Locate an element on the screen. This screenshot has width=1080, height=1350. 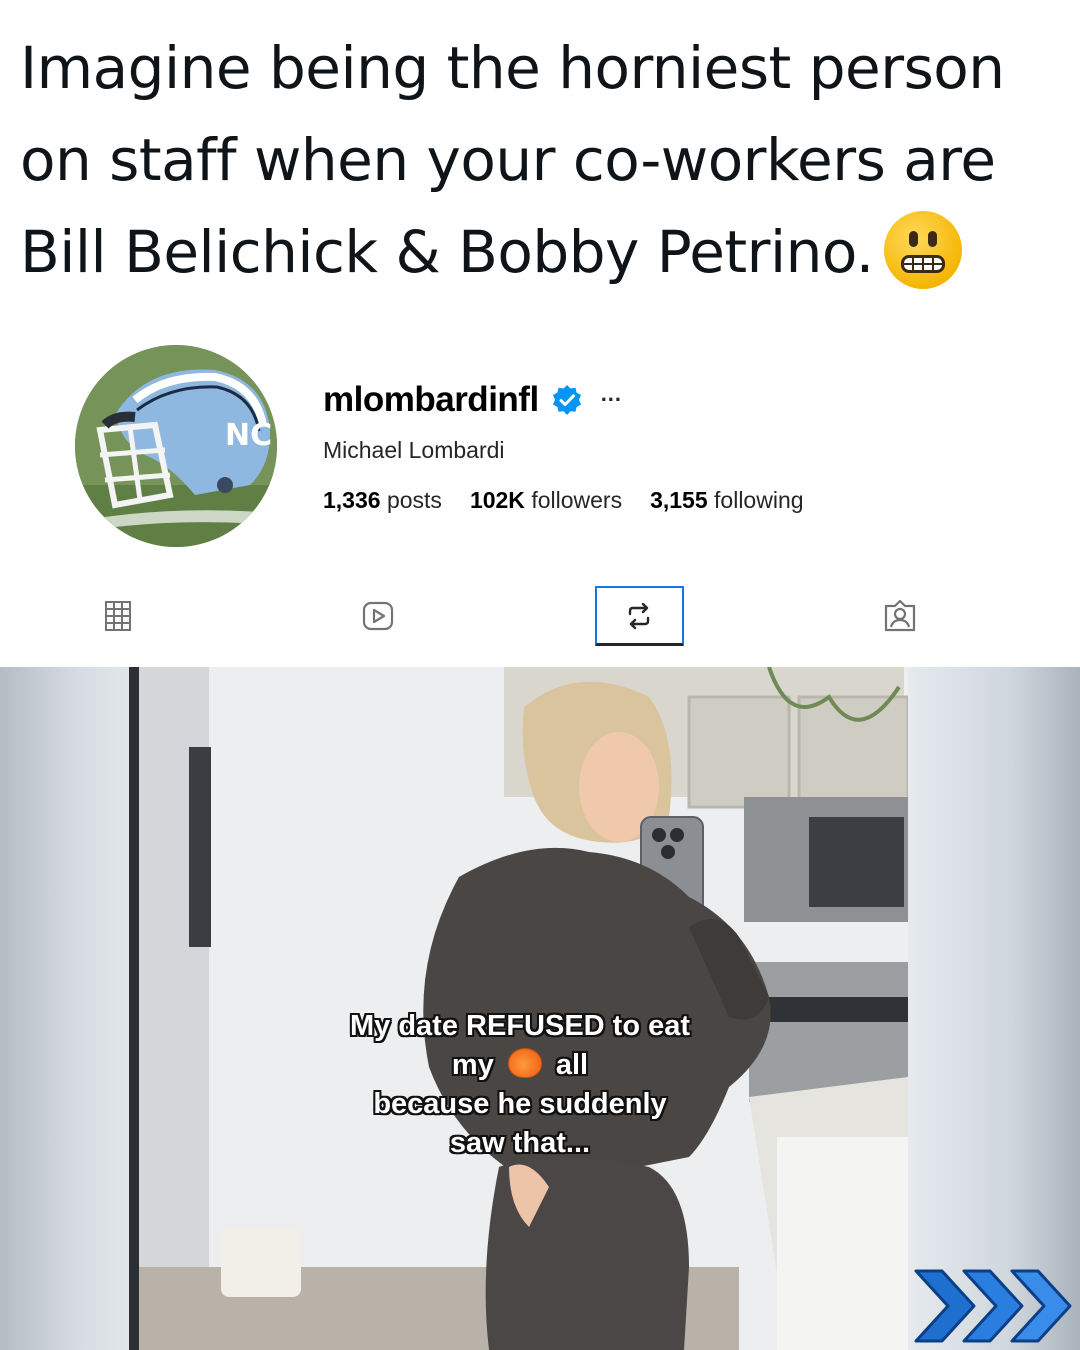
repost-icon is located at coordinates (639, 616).